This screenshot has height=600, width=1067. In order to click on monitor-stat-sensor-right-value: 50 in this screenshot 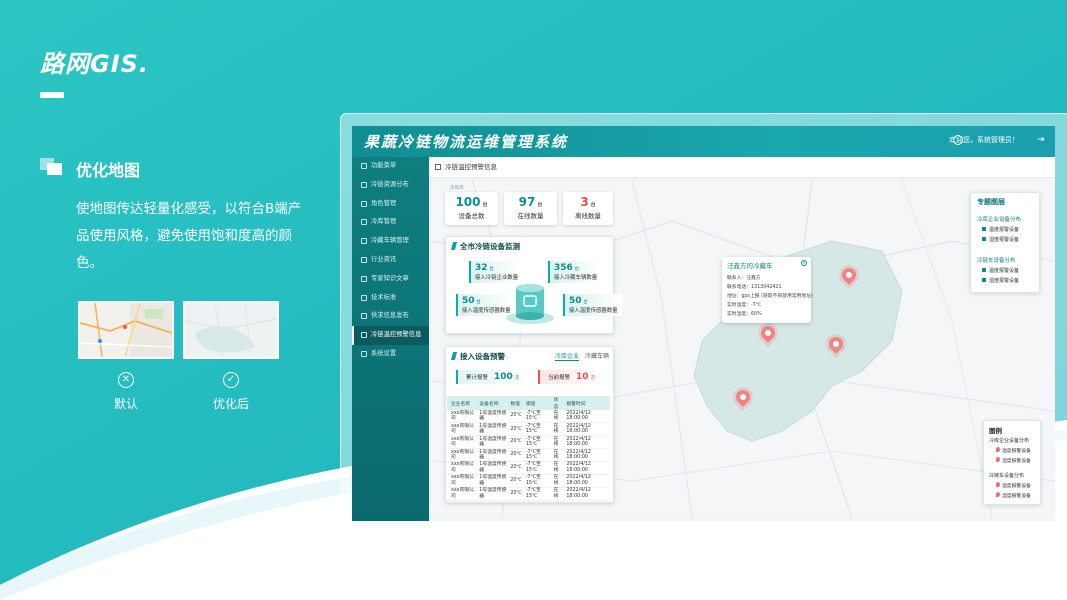, I will do `click(575, 301)`.